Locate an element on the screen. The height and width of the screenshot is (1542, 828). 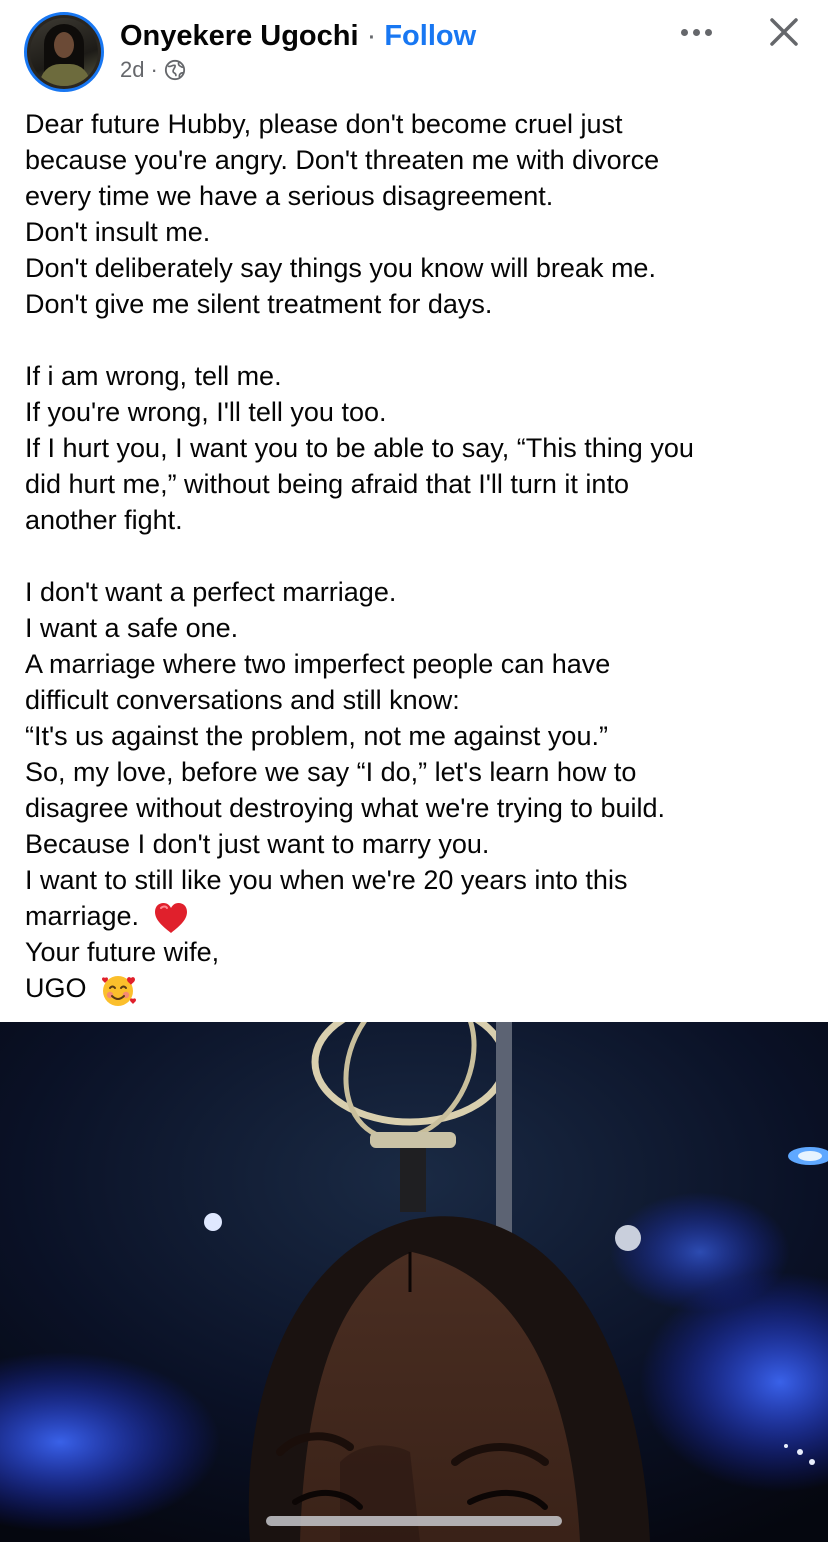
post-text-line: I want a safe one. is located at coordinates (132, 628).